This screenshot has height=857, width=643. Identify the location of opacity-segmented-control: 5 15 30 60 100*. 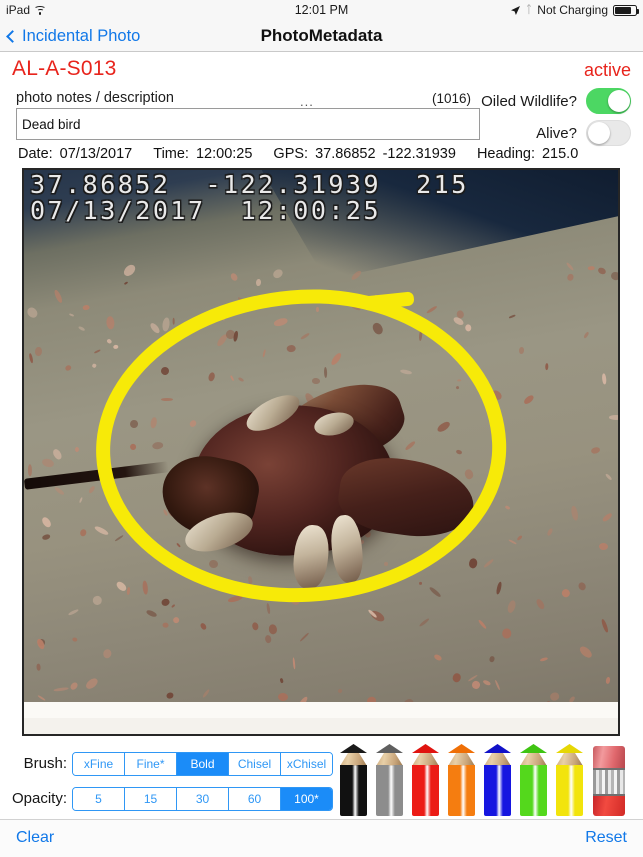
(202, 799).